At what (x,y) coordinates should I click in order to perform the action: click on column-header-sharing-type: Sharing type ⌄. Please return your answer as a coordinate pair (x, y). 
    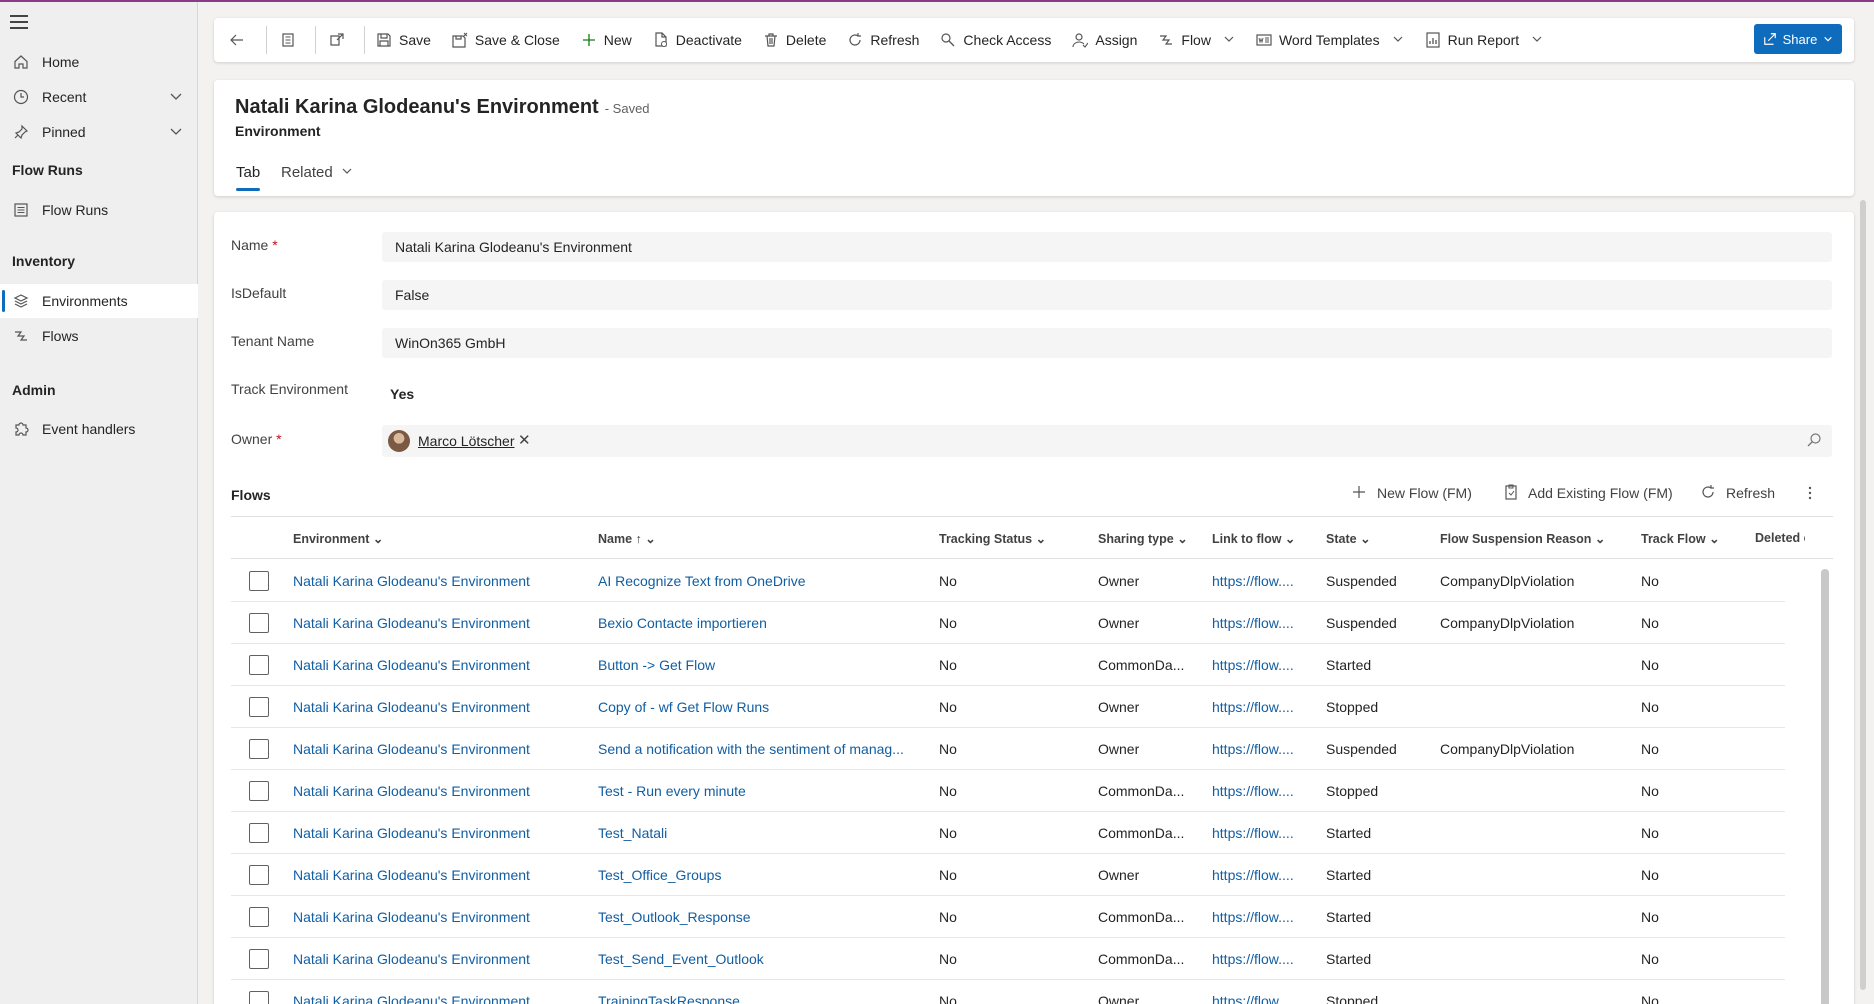
    Looking at the image, I should click on (1143, 538).